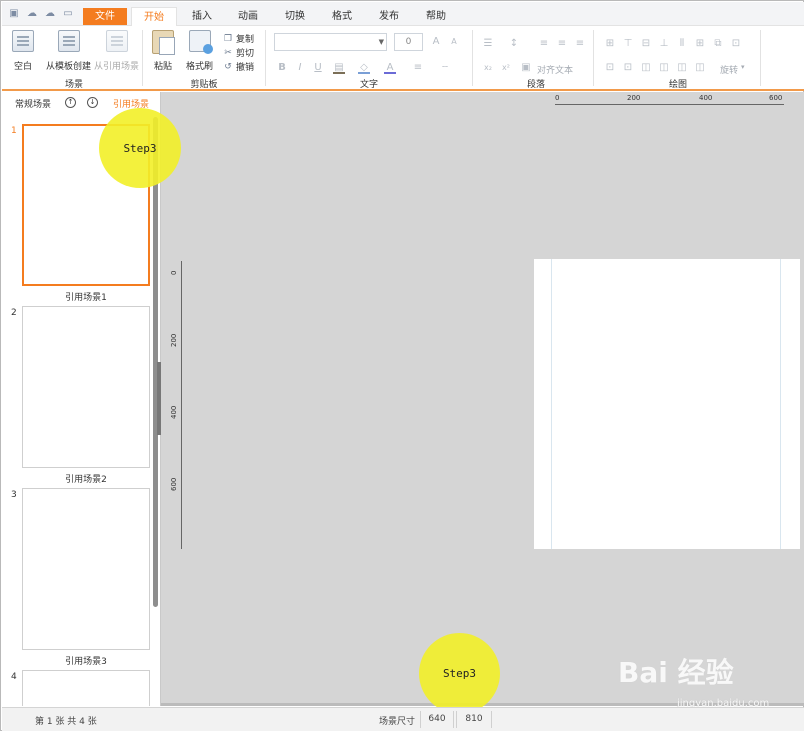 Image resolution: width=804 pixels, height=731 pixels. What do you see at coordinates (73, 85) in the screenshot?
I see `scene-group-label: 场景` at bounding box center [73, 85].